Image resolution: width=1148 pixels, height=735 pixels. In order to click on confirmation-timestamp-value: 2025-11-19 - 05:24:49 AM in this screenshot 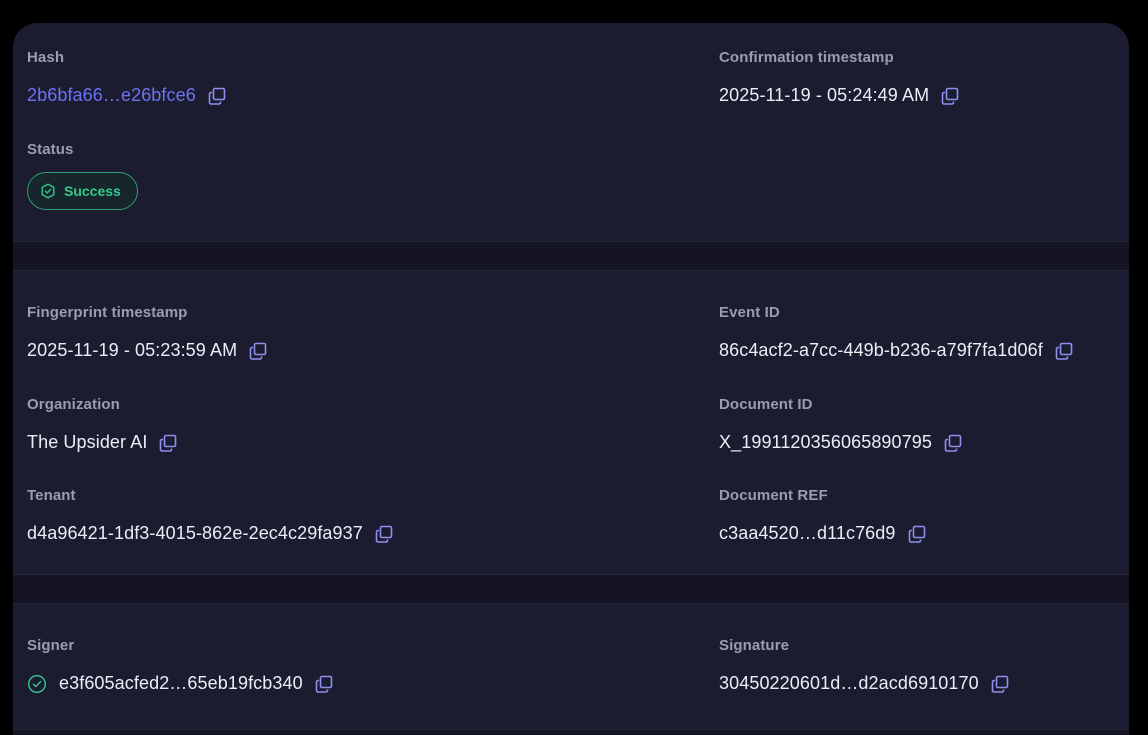, I will do `click(824, 95)`.